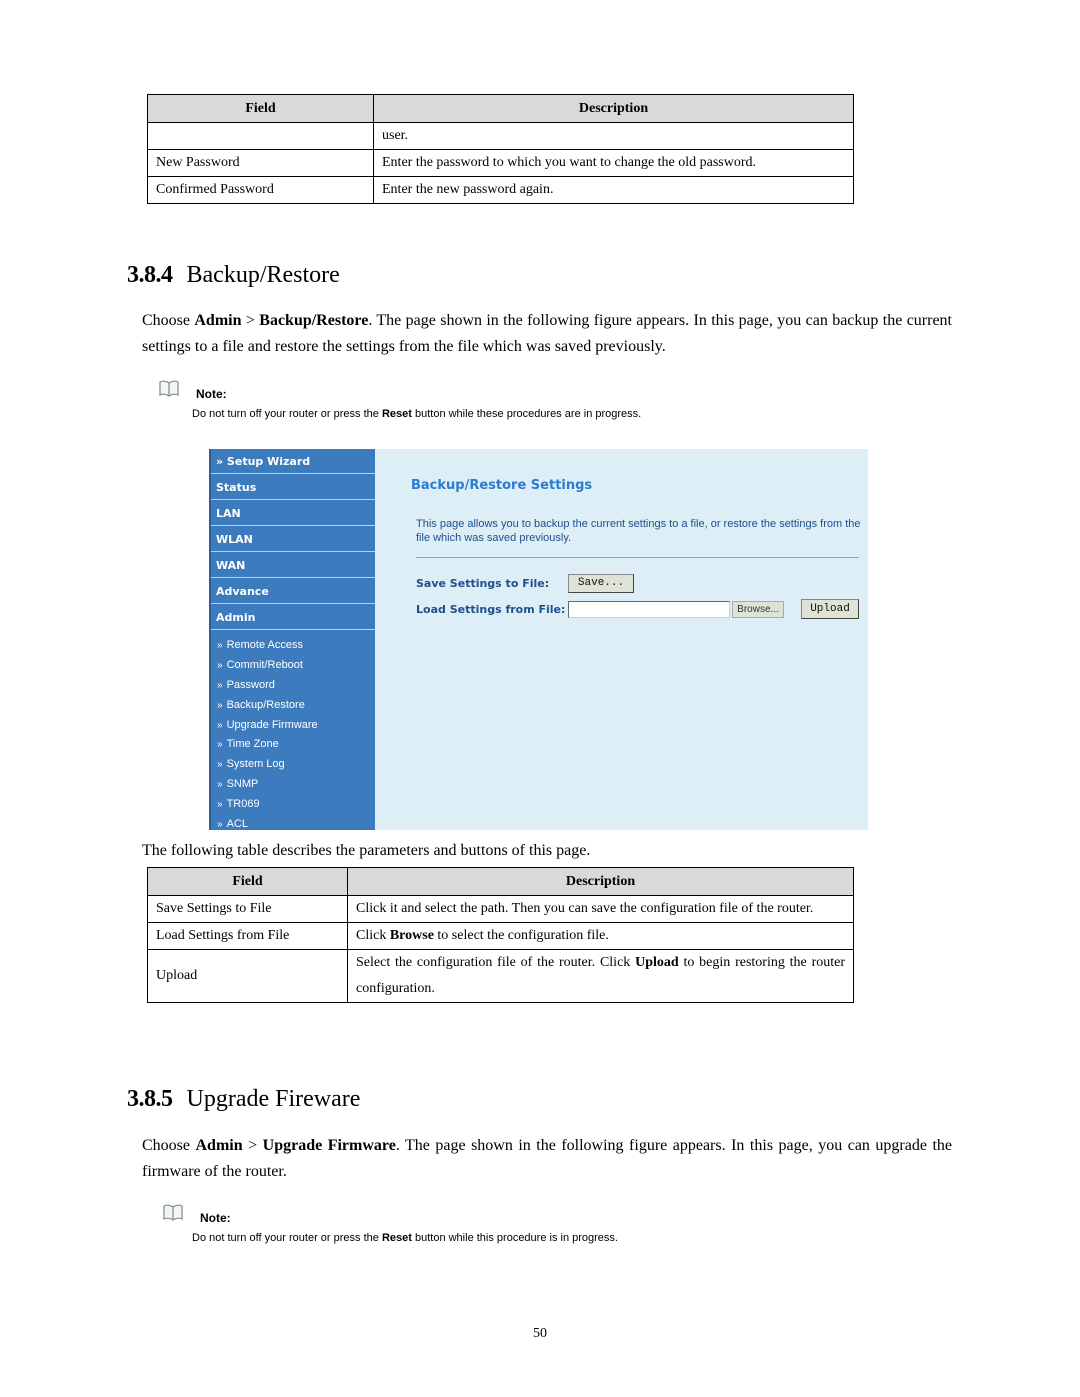  Describe the element at coordinates (293, 565) in the screenshot. I see `nav-item-wan: WAN` at that location.